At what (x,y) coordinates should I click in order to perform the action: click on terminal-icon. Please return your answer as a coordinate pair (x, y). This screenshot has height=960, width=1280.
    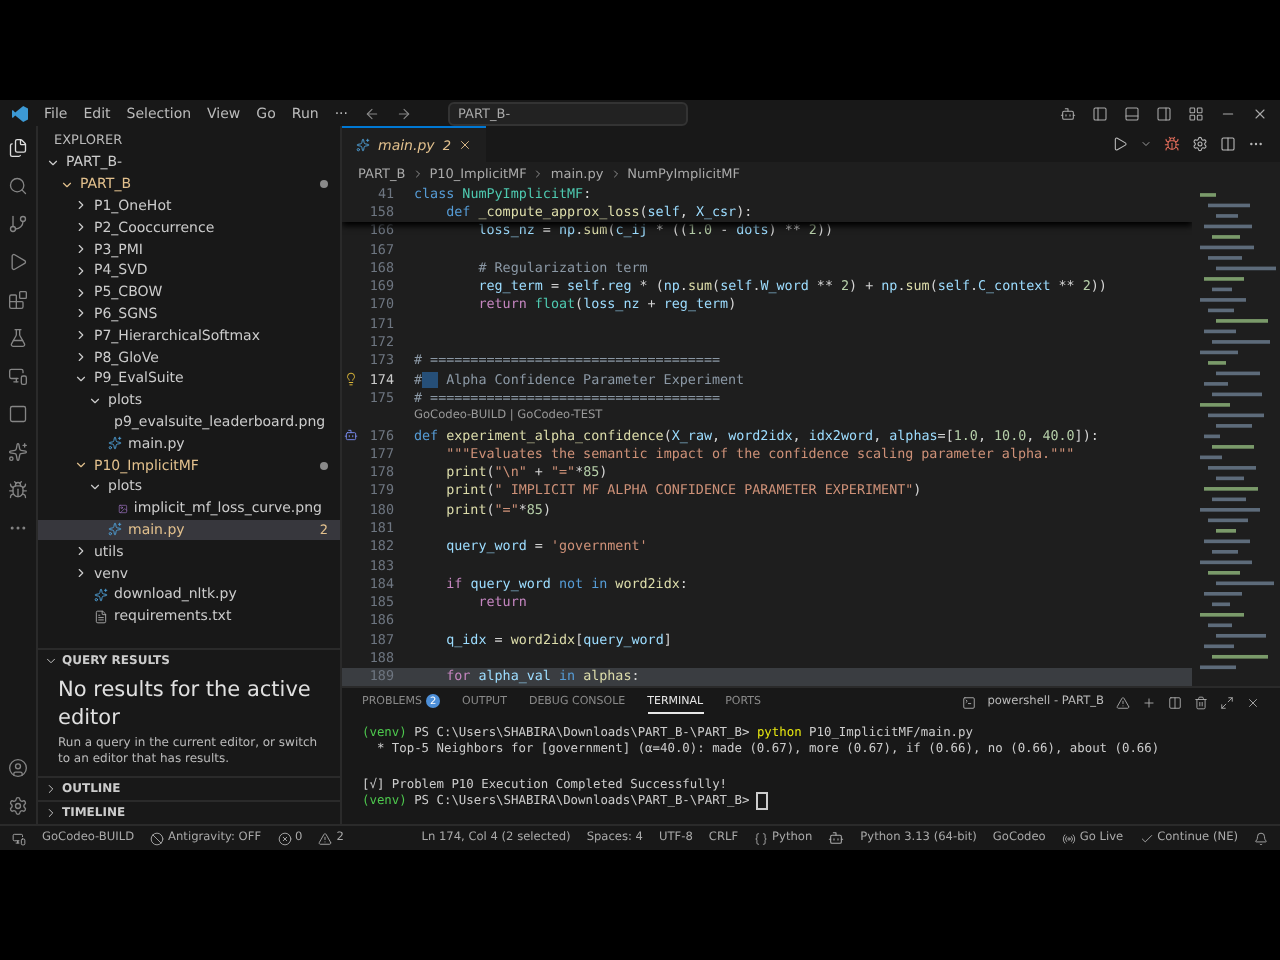
    Looking at the image, I should click on (968, 702).